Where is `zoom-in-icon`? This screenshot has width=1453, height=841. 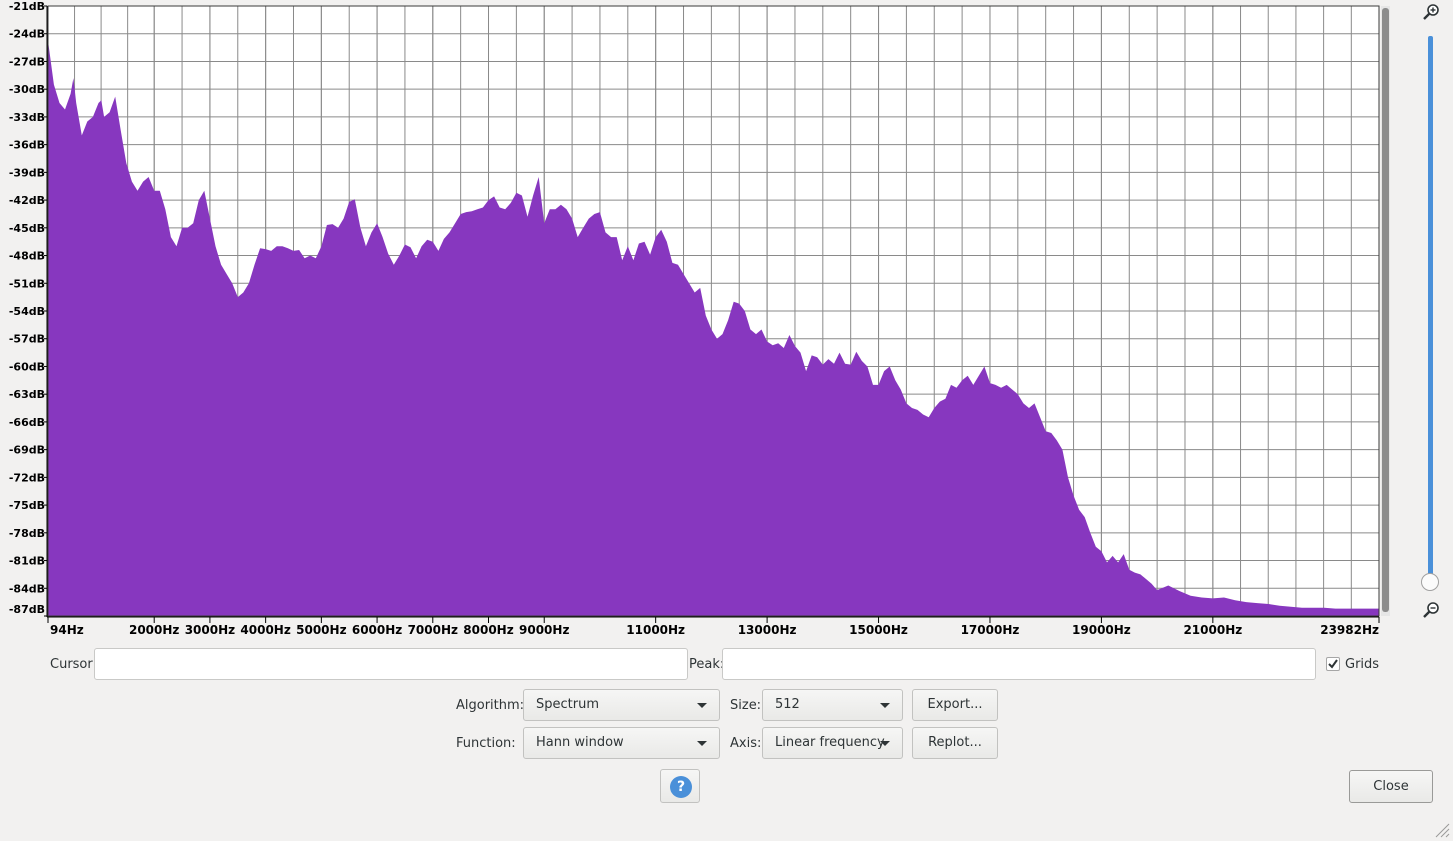
zoom-in-icon is located at coordinates (1431, 12).